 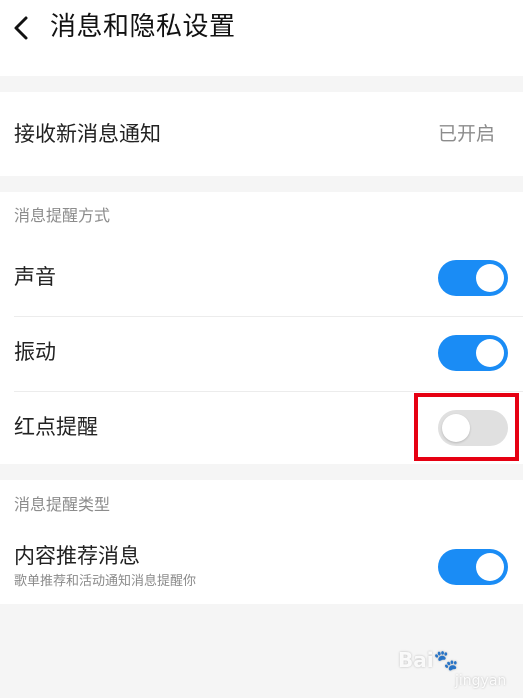 What do you see at coordinates (466, 427) in the screenshot?
I see `highlight-box` at bounding box center [466, 427].